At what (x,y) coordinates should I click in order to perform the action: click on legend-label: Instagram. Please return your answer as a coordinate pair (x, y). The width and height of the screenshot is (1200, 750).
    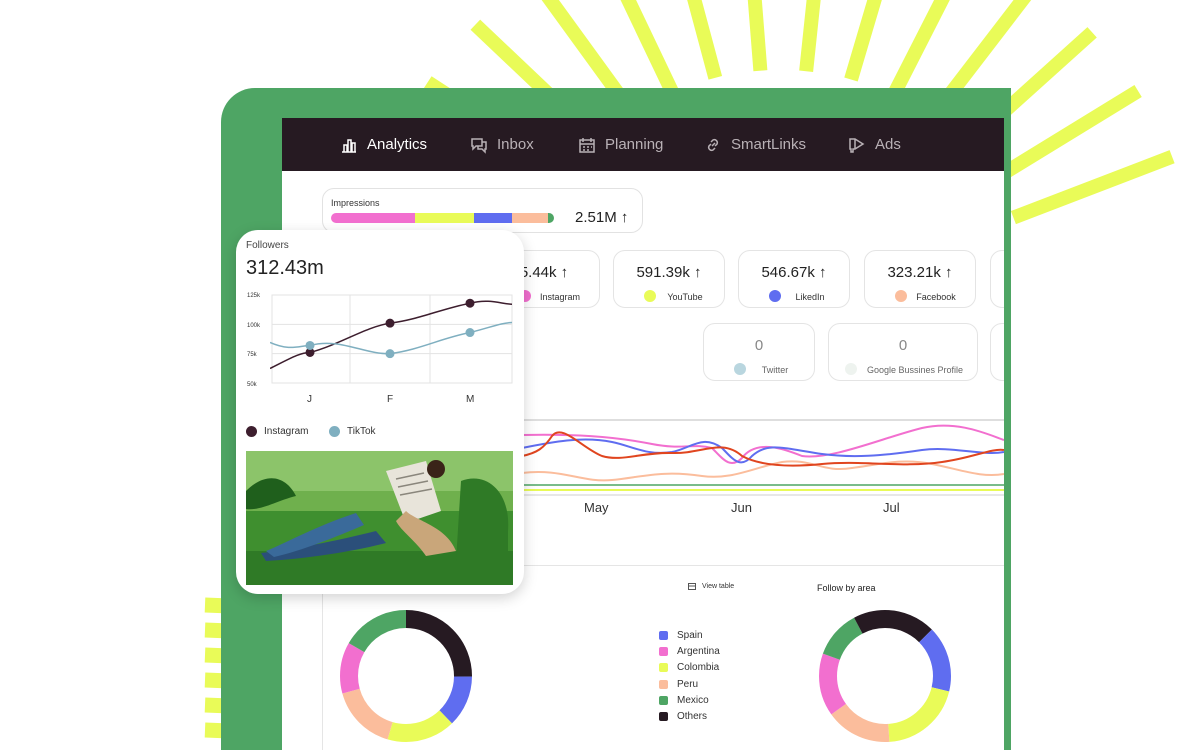
    Looking at the image, I should click on (286, 431).